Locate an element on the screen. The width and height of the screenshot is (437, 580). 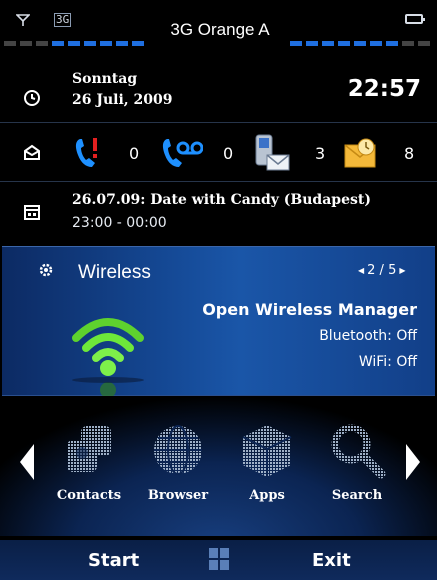
missed-calls-notification: 0 is located at coordinates (104, 153).